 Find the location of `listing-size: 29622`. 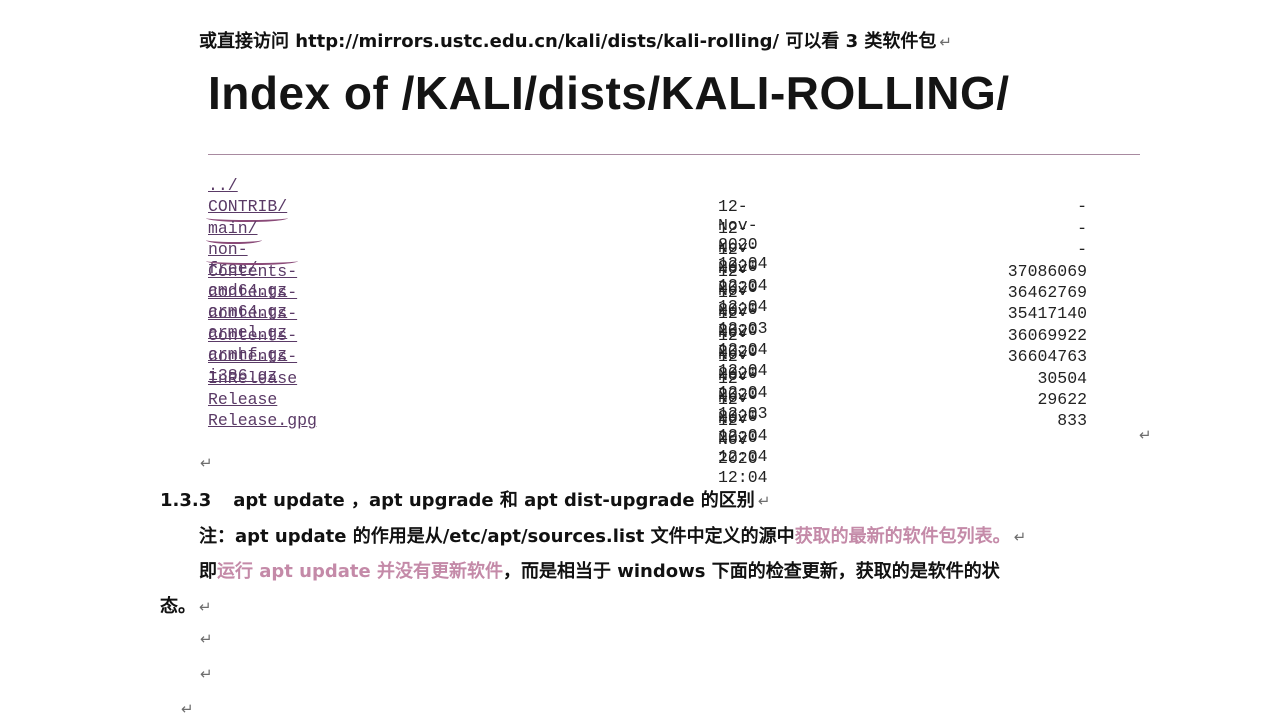

listing-size: 29622 is located at coordinates (1062, 399).